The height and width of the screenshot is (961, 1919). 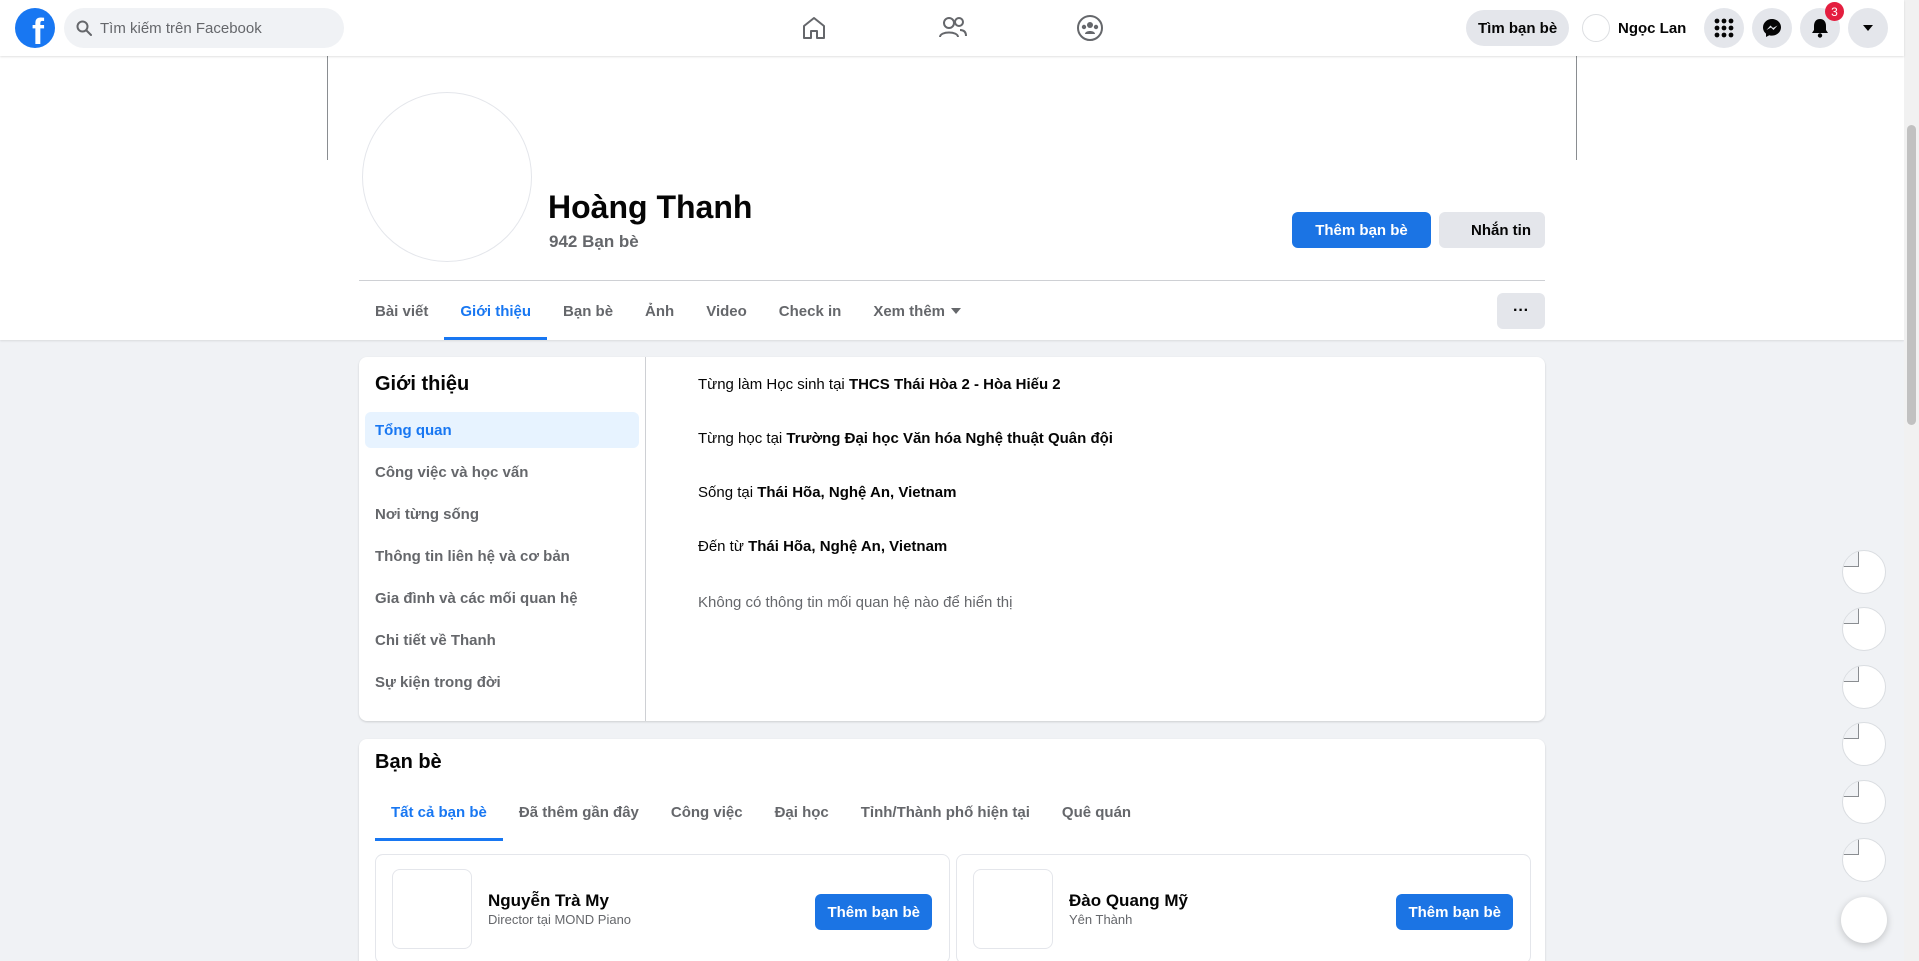 What do you see at coordinates (502, 430) in the screenshot?
I see `about-nav-overview: Tổng quan` at bounding box center [502, 430].